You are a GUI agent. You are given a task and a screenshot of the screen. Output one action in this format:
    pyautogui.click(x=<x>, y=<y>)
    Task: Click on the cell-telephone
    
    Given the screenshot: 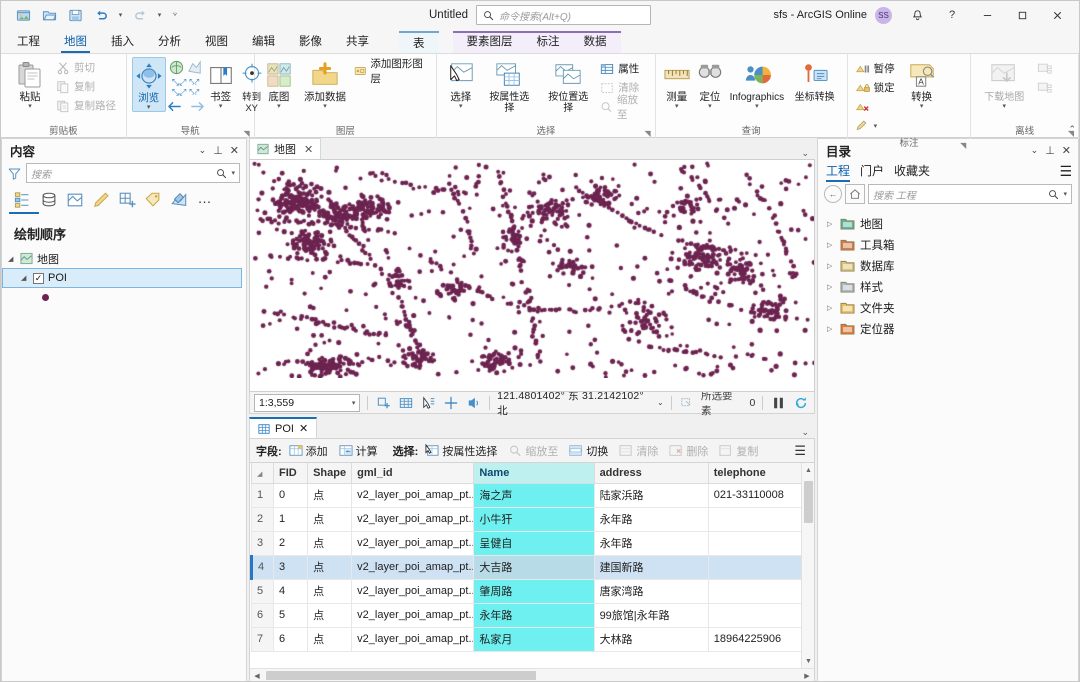 What is the action you would take?
    pyautogui.click(x=760, y=567)
    